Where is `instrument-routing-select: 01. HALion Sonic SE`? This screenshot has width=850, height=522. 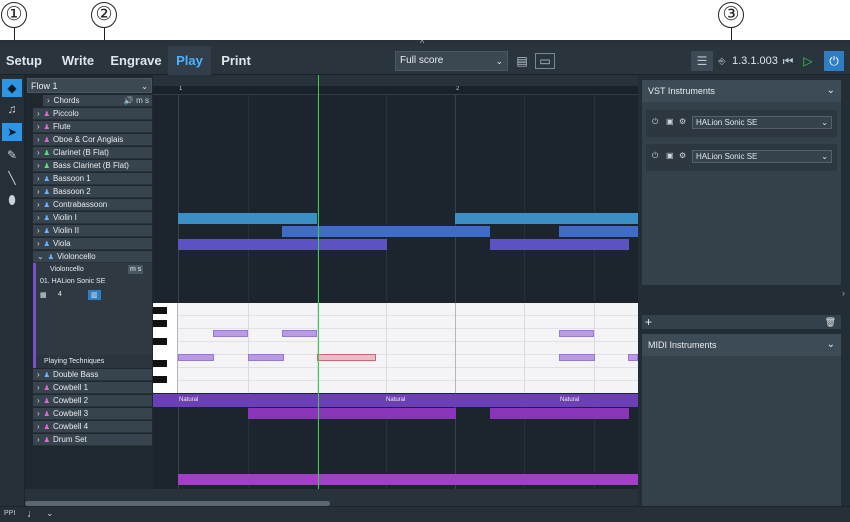 instrument-routing-select: 01. HALion Sonic SE is located at coordinates (80, 281).